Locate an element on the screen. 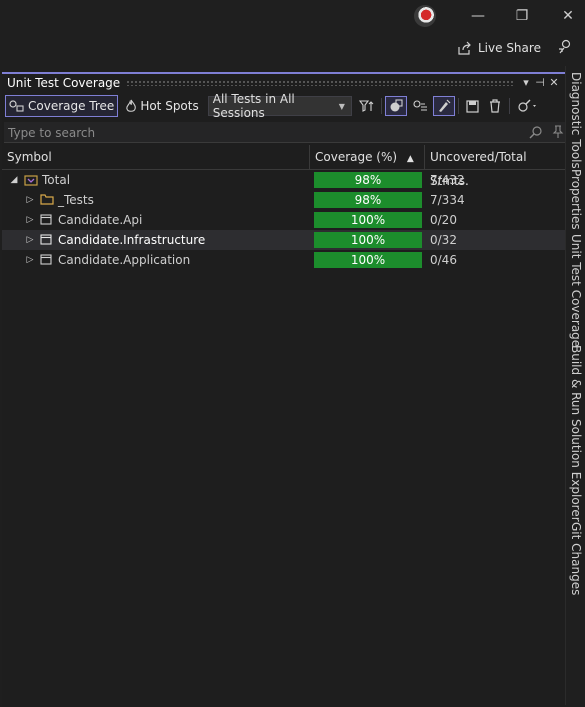  minimize-button: — is located at coordinates (478, 16).